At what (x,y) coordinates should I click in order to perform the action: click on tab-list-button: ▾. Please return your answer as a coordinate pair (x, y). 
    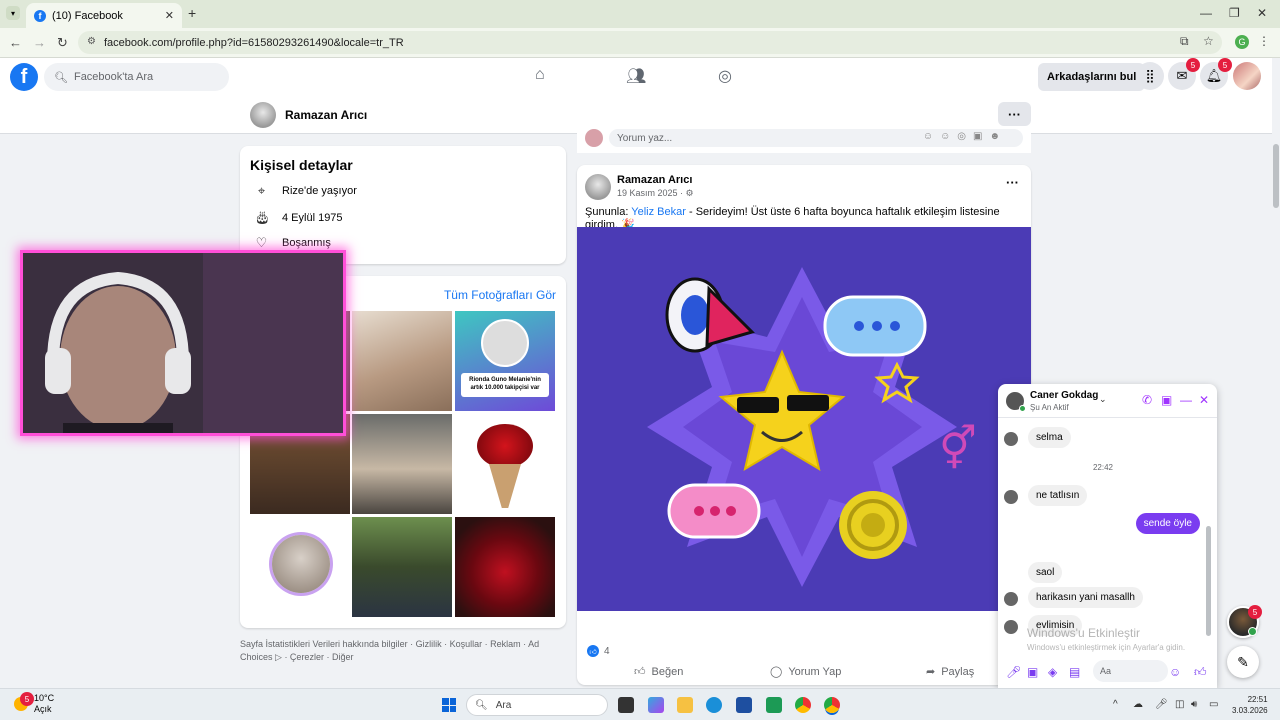
    Looking at the image, I should click on (13, 13).